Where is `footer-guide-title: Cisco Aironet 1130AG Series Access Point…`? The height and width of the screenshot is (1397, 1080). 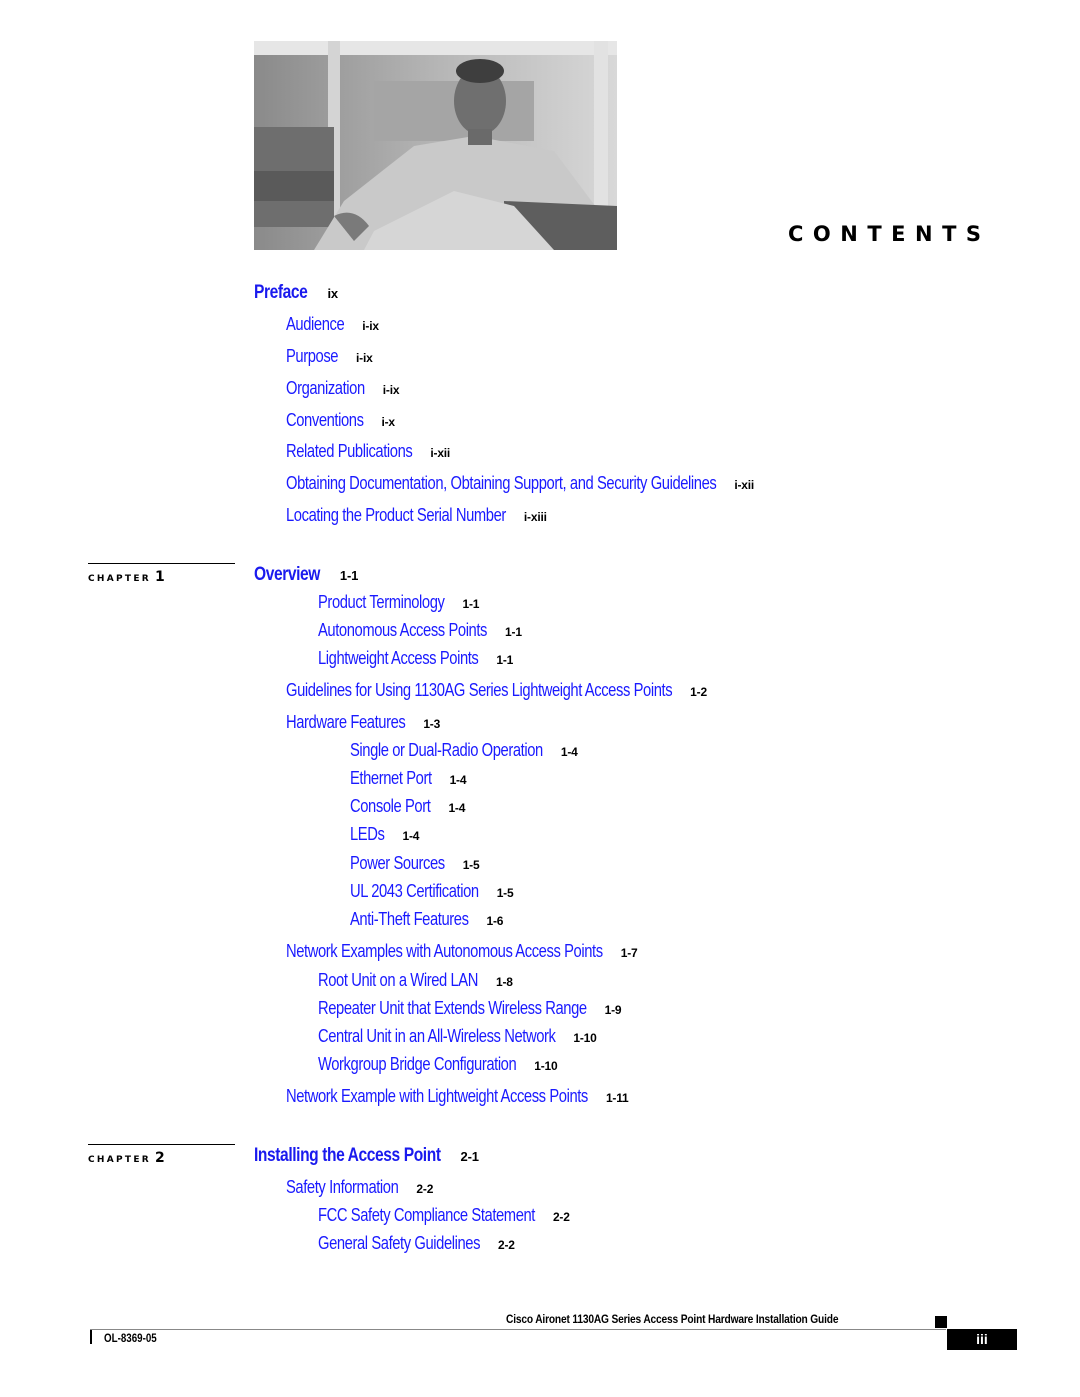 footer-guide-title: Cisco Aironet 1130AG Series Access Point… is located at coordinates (672, 1319).